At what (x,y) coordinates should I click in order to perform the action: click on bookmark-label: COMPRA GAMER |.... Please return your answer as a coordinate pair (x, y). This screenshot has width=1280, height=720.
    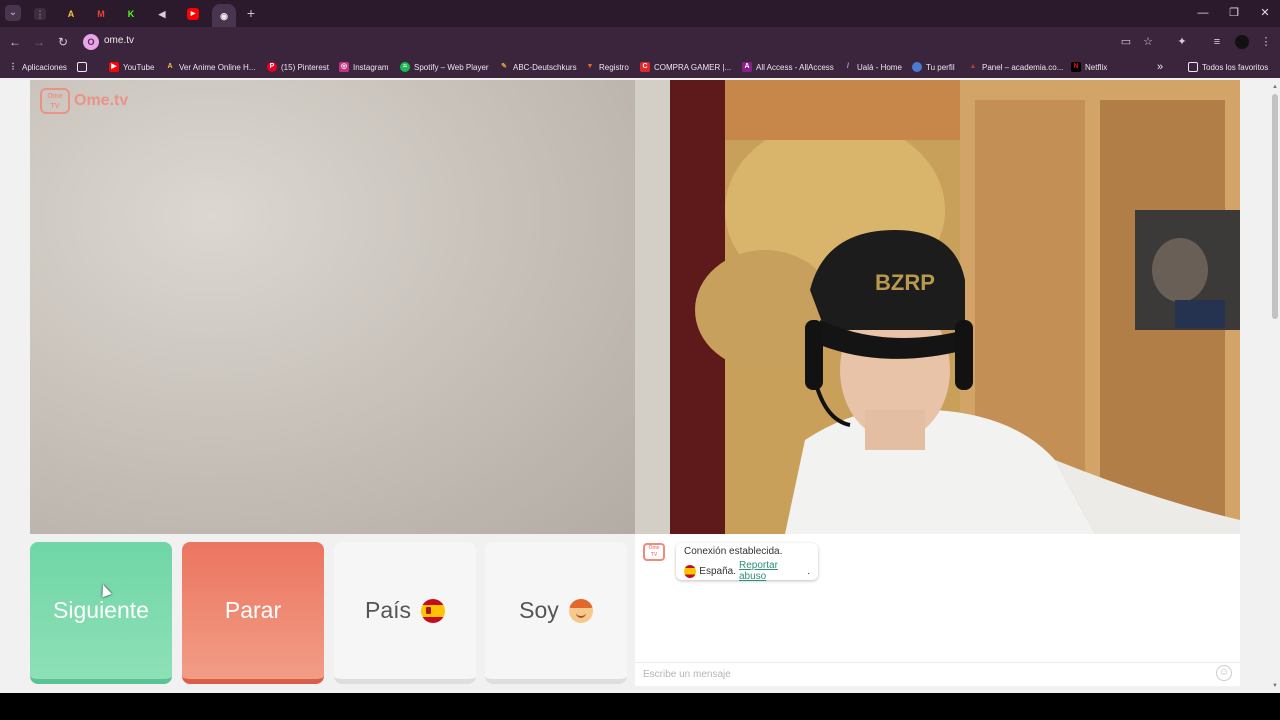
    Looking at the image, I should click on (693, 67).